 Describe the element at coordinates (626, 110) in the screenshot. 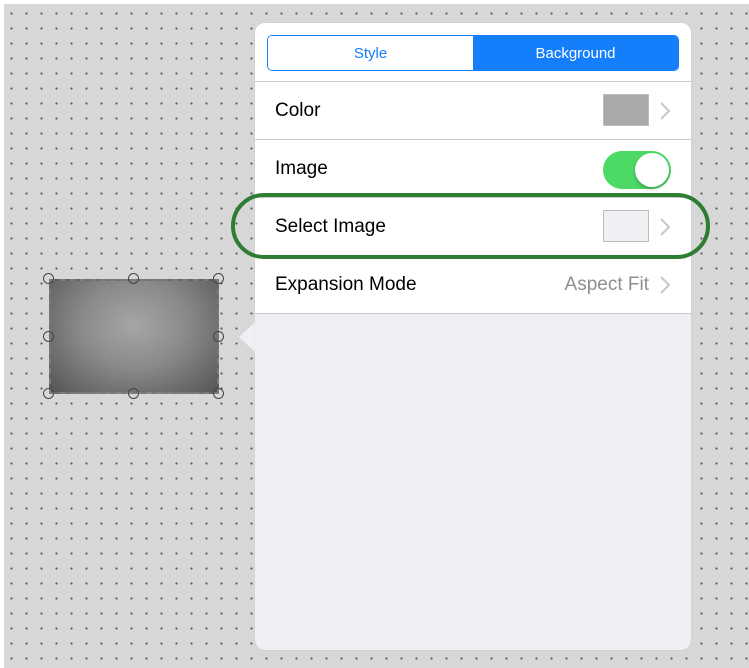

I see `color-swatch` at that location.